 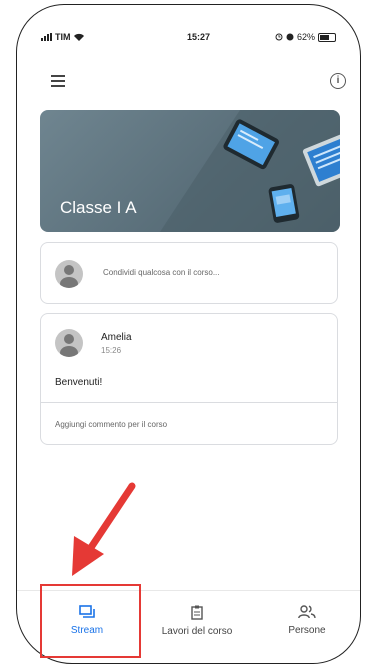 I want to click on dnd-icon, so click(x=290, y=37).